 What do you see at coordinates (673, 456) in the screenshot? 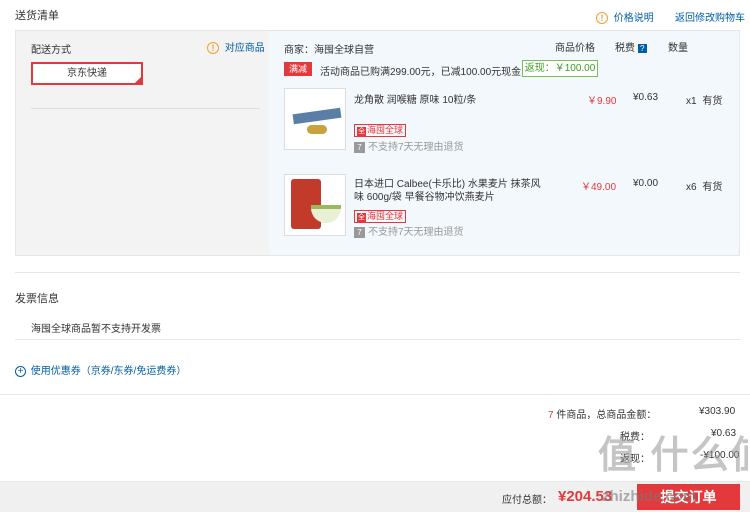
I see `watermark-logo: 值 什么值得买` at bounding box center [673, 456].